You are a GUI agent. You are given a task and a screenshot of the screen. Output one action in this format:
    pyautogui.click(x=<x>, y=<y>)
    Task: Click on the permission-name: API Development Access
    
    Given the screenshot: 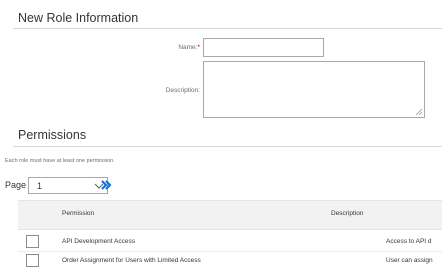 What is the action you would take?
    pyautogui.click(x=98, y=241)
    